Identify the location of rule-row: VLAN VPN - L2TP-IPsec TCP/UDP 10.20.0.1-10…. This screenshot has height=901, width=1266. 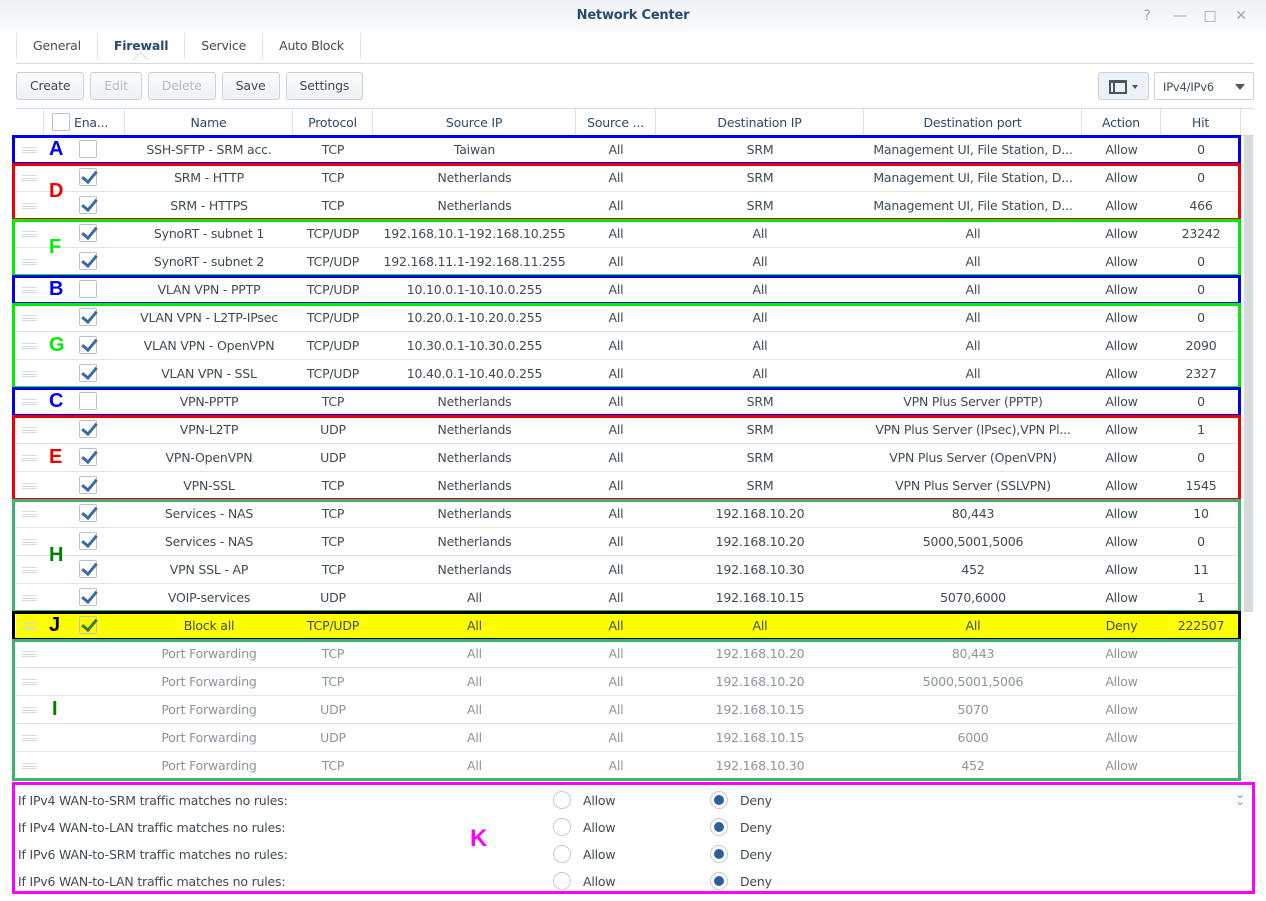
(627, 318).